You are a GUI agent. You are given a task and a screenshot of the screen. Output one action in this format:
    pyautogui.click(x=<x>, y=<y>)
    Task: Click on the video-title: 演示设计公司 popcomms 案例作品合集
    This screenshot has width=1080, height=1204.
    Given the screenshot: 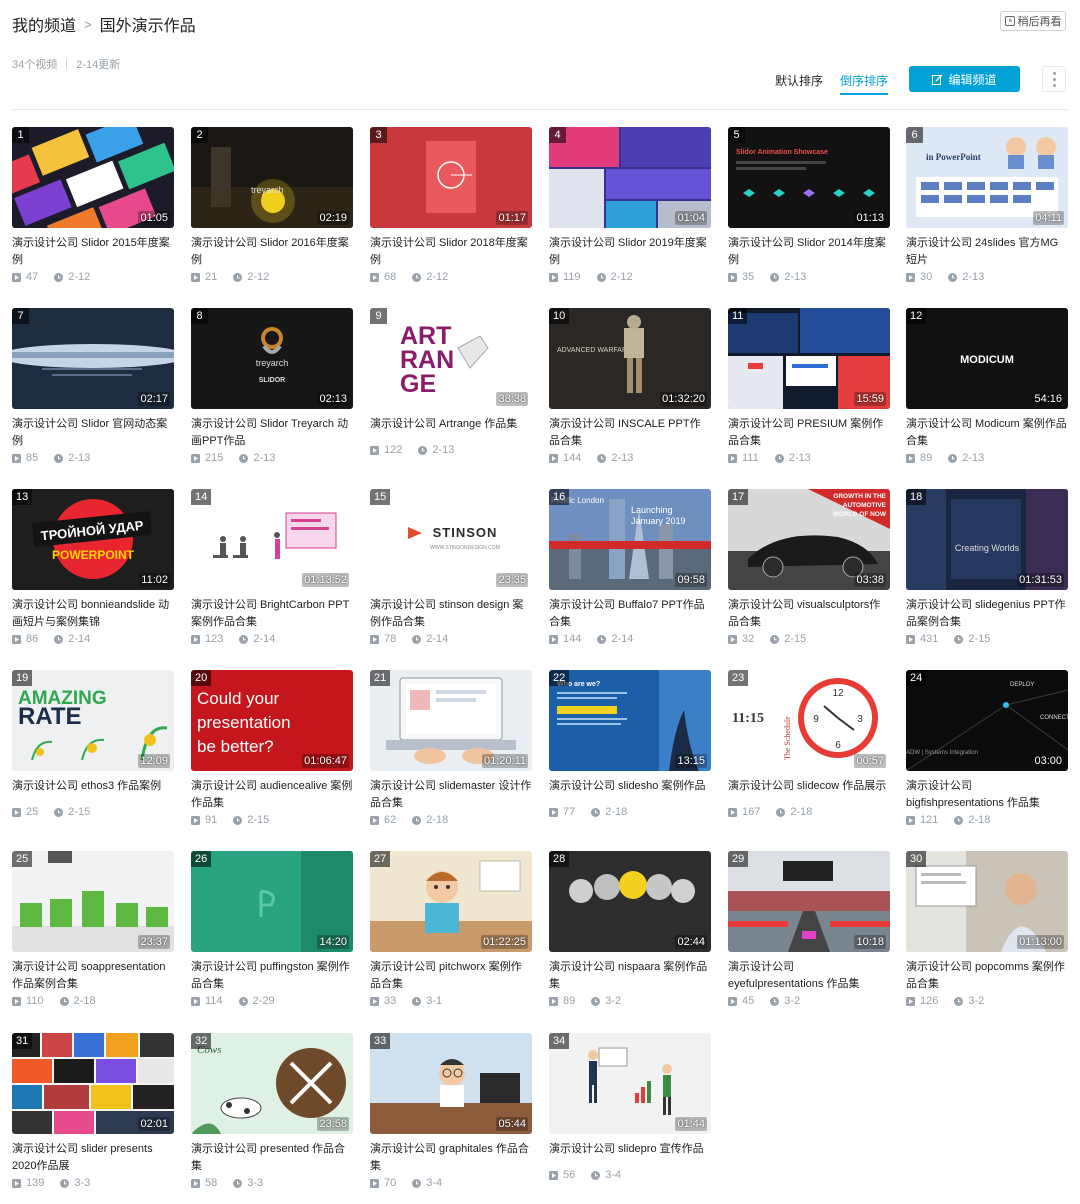 What is the action you would take?
    pyautogui.click(x=987, y=976)
    